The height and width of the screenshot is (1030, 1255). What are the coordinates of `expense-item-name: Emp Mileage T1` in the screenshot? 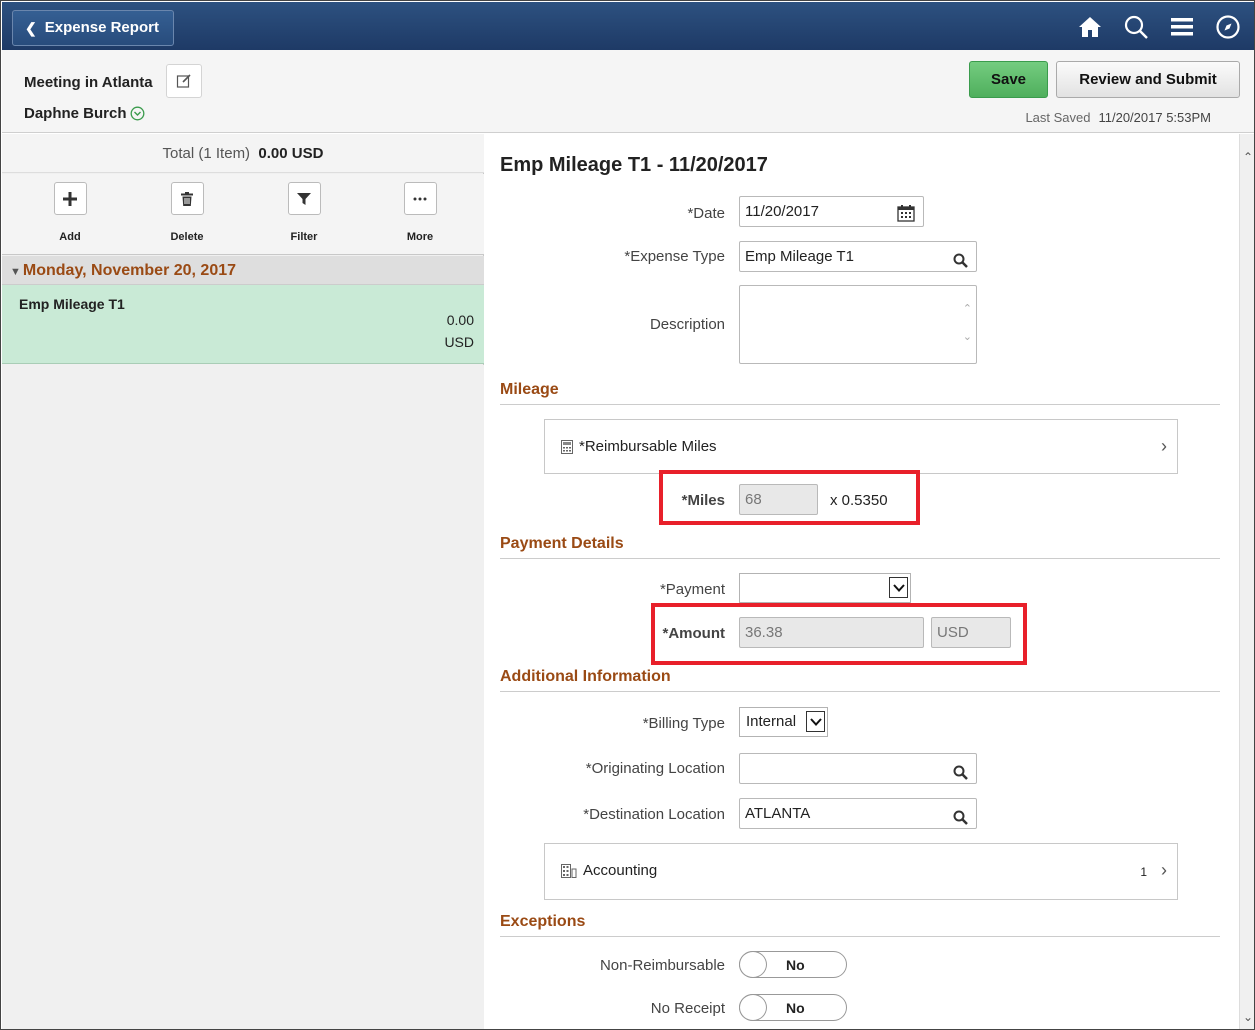 It's located at (72, 304).